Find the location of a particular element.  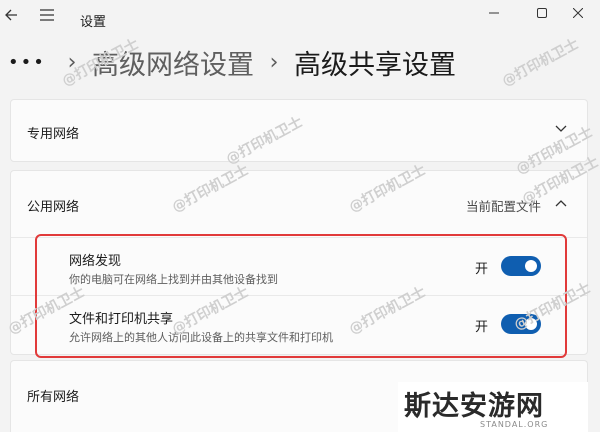

site-logo: 斯达安游网 STANDAL.ORG is located at coordinates (493, 407).